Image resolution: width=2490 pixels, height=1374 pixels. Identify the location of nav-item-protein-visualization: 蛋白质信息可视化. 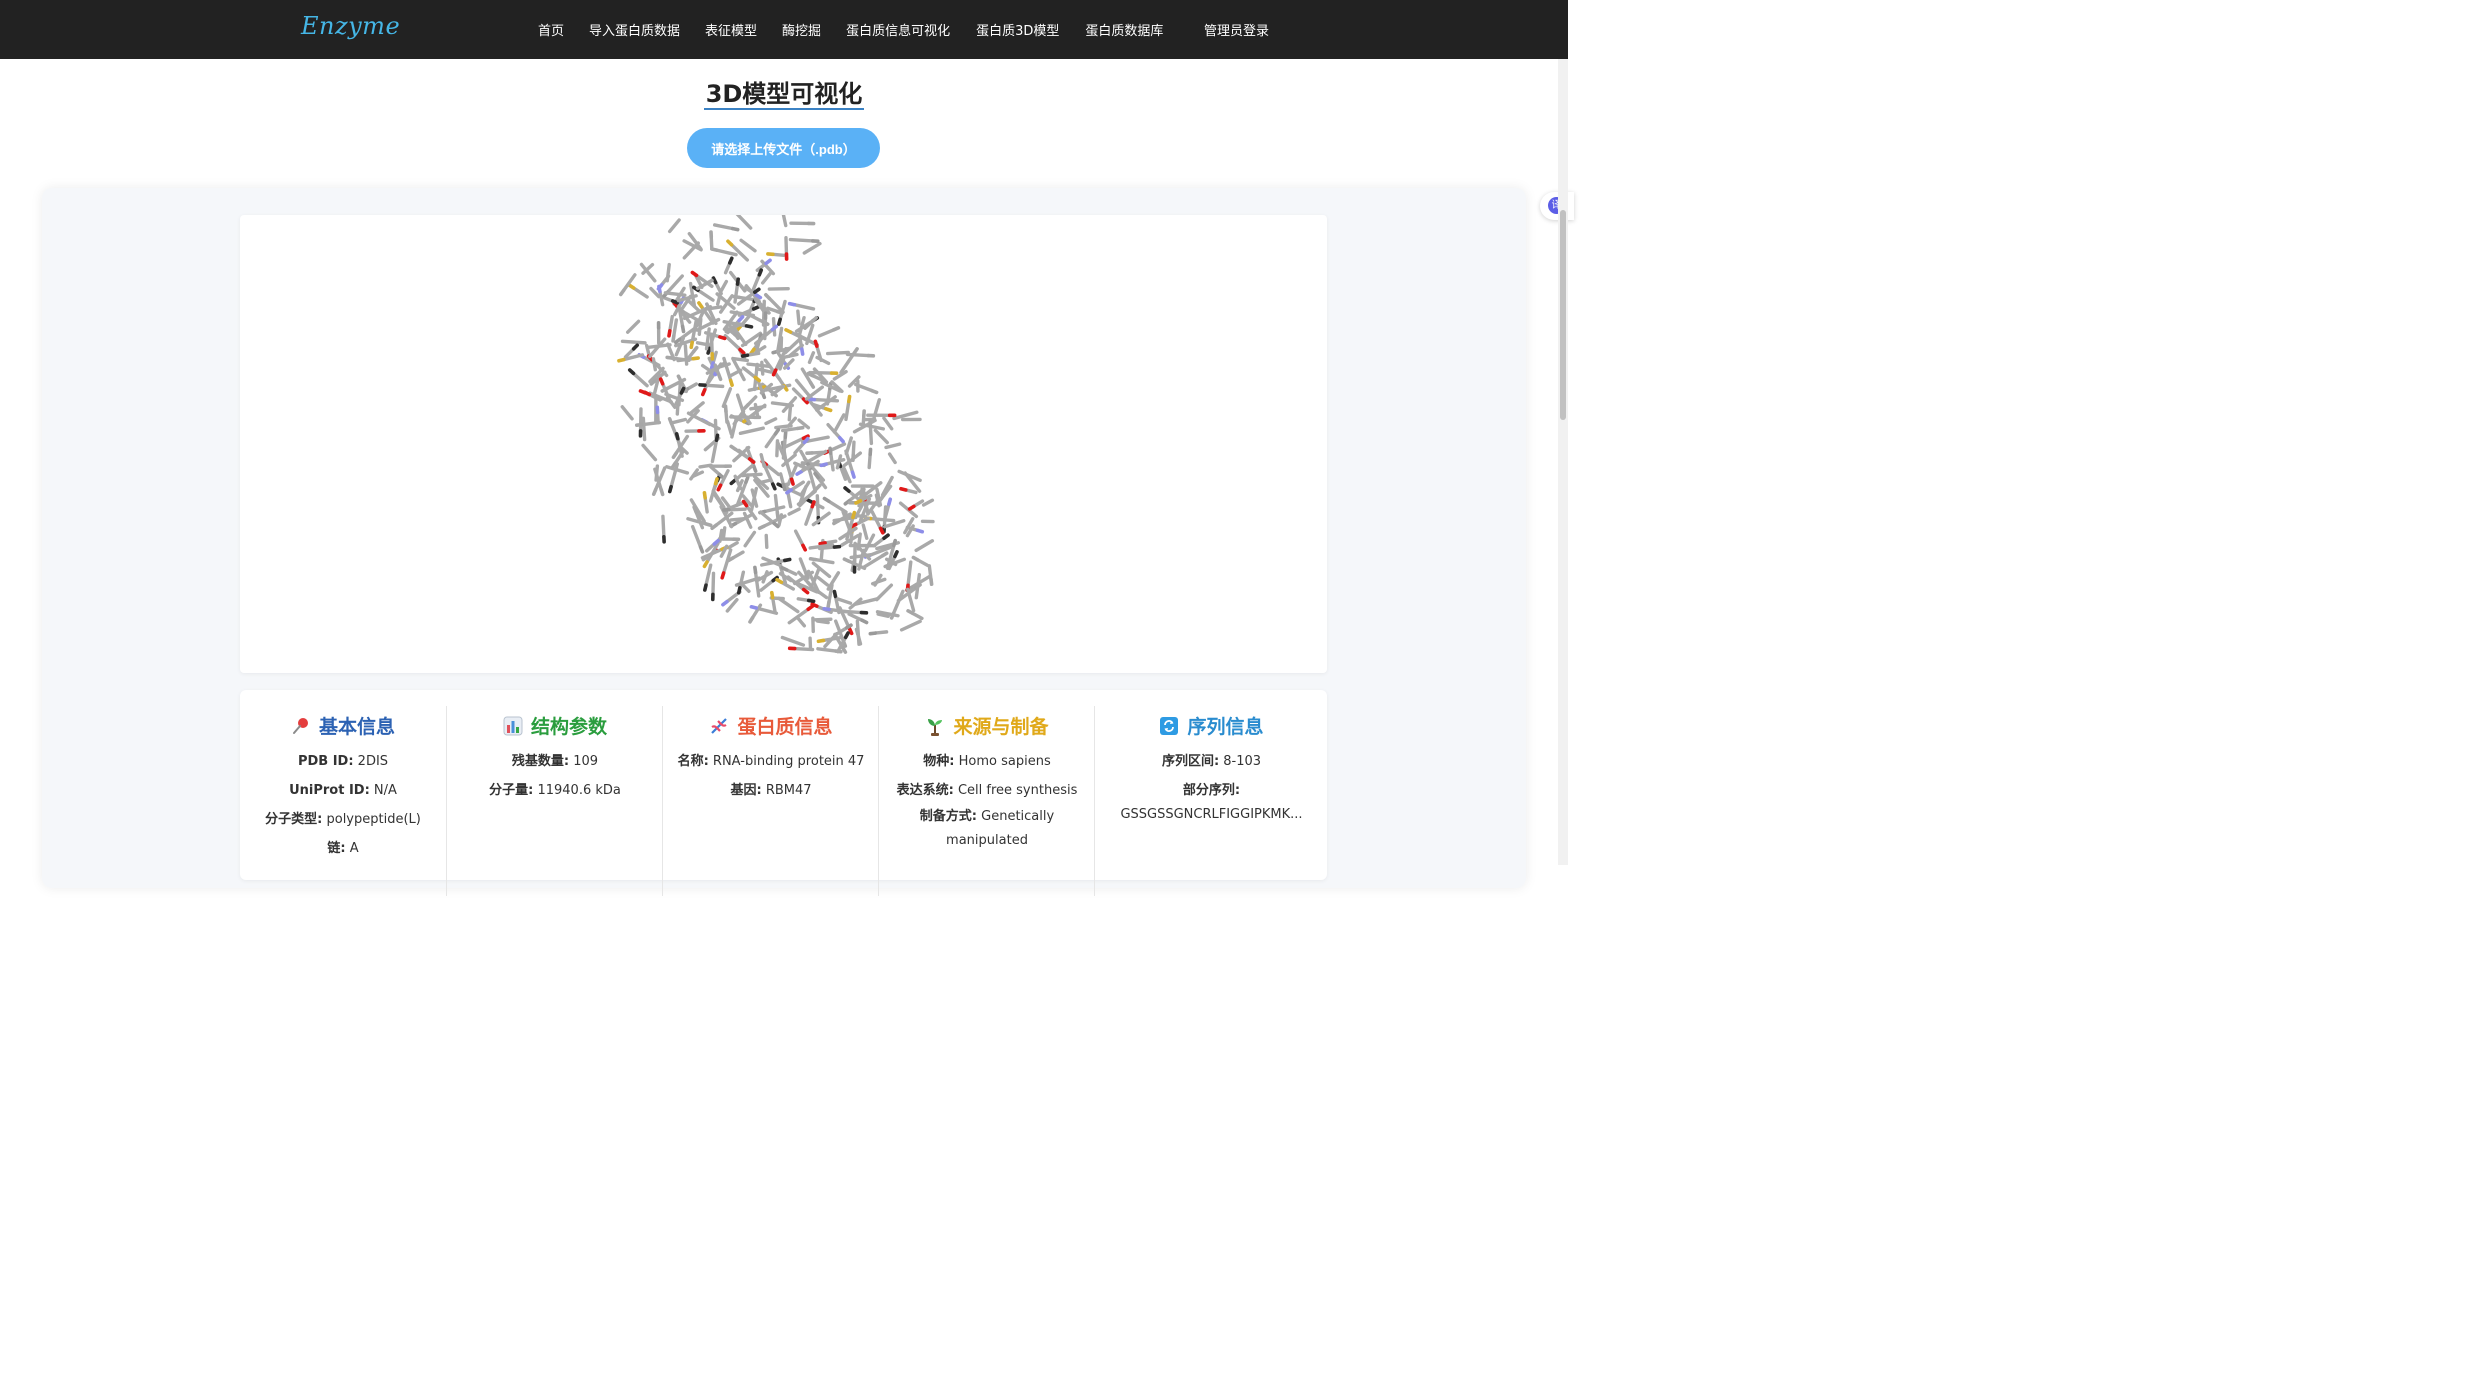
(898, 29).